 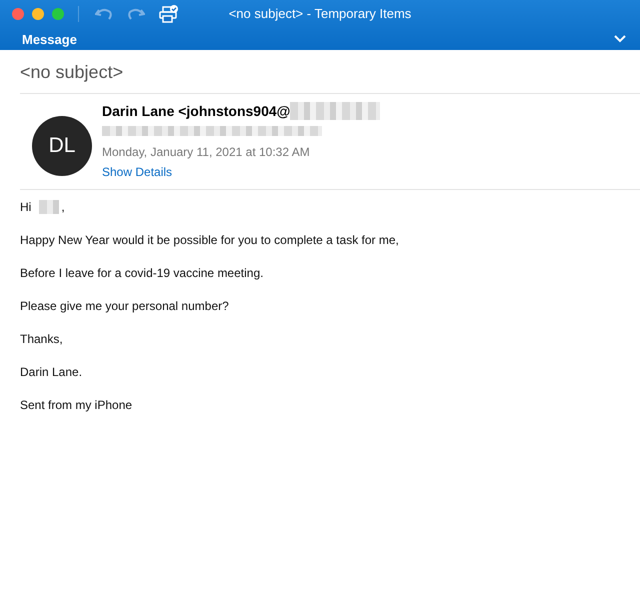 I want to click on message-subject: <no subject>, so click(x=71, y=72).